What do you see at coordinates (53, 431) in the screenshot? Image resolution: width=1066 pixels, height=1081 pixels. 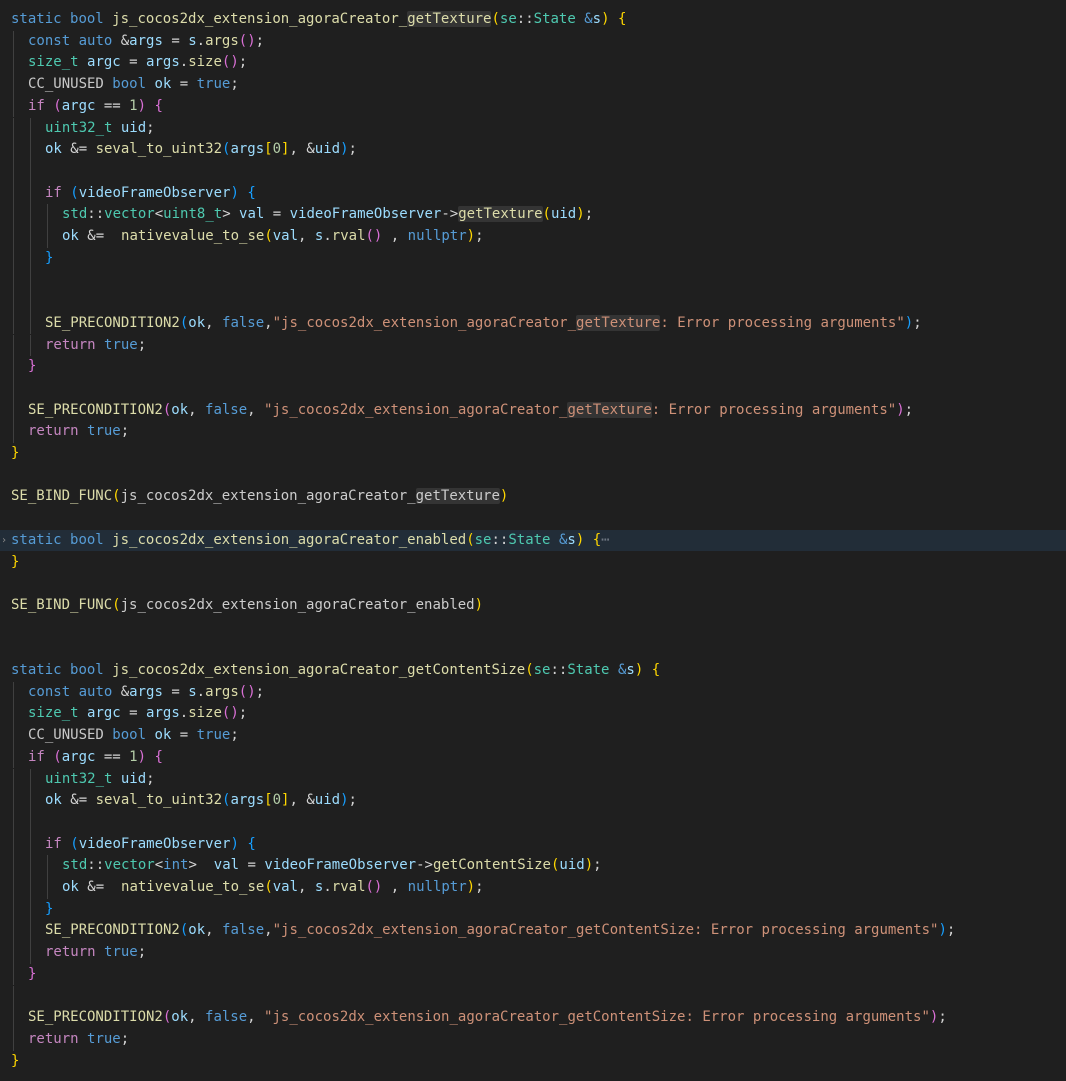 I see `code-token: return` at bounding box center [53, 431].